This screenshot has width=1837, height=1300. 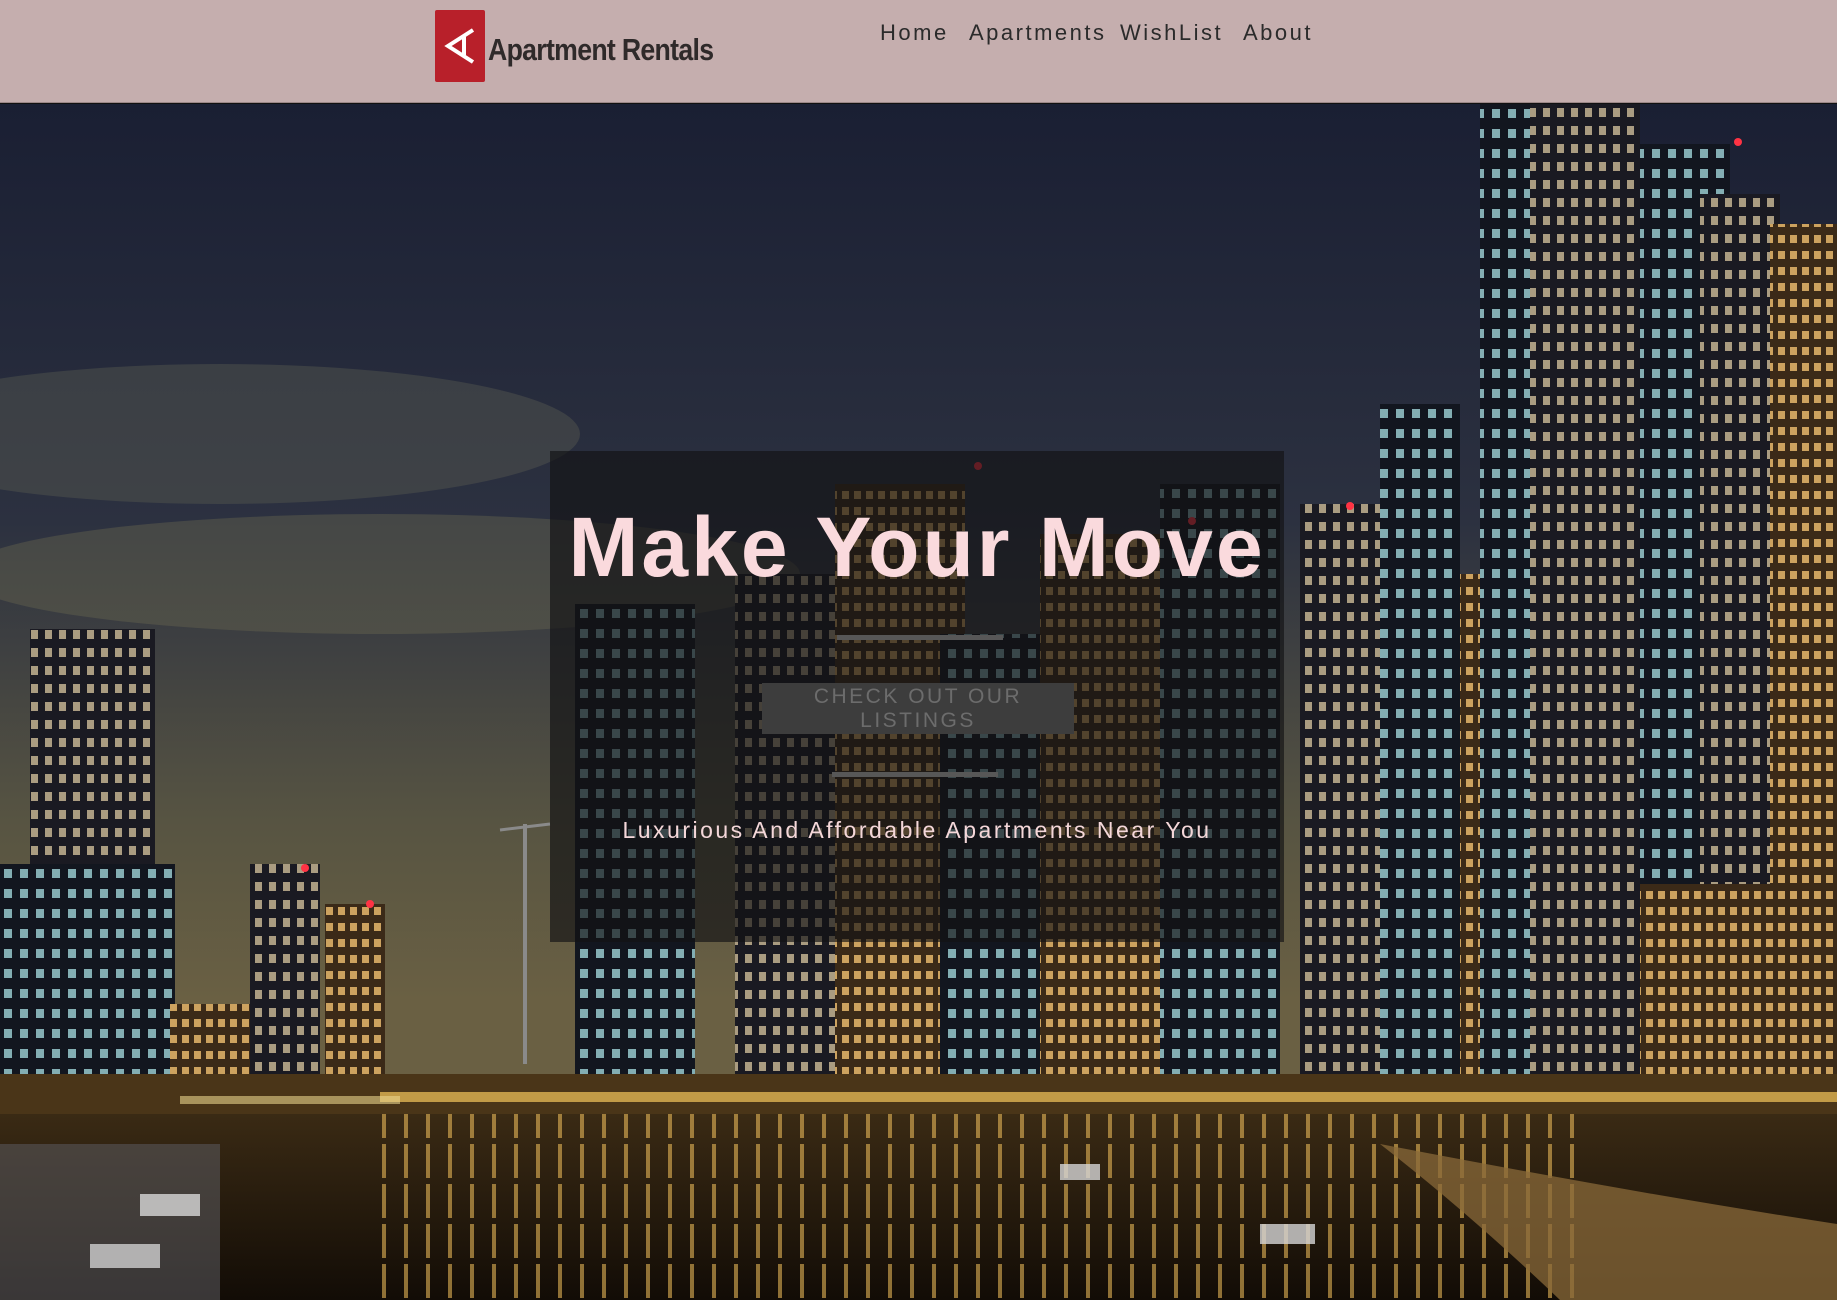 What do you see at coordinates (918, 708) in the screenshot?
I see `check-out-listings-button: CHECK OUT OUR LISTINGS` at bounding box center [918, 708].